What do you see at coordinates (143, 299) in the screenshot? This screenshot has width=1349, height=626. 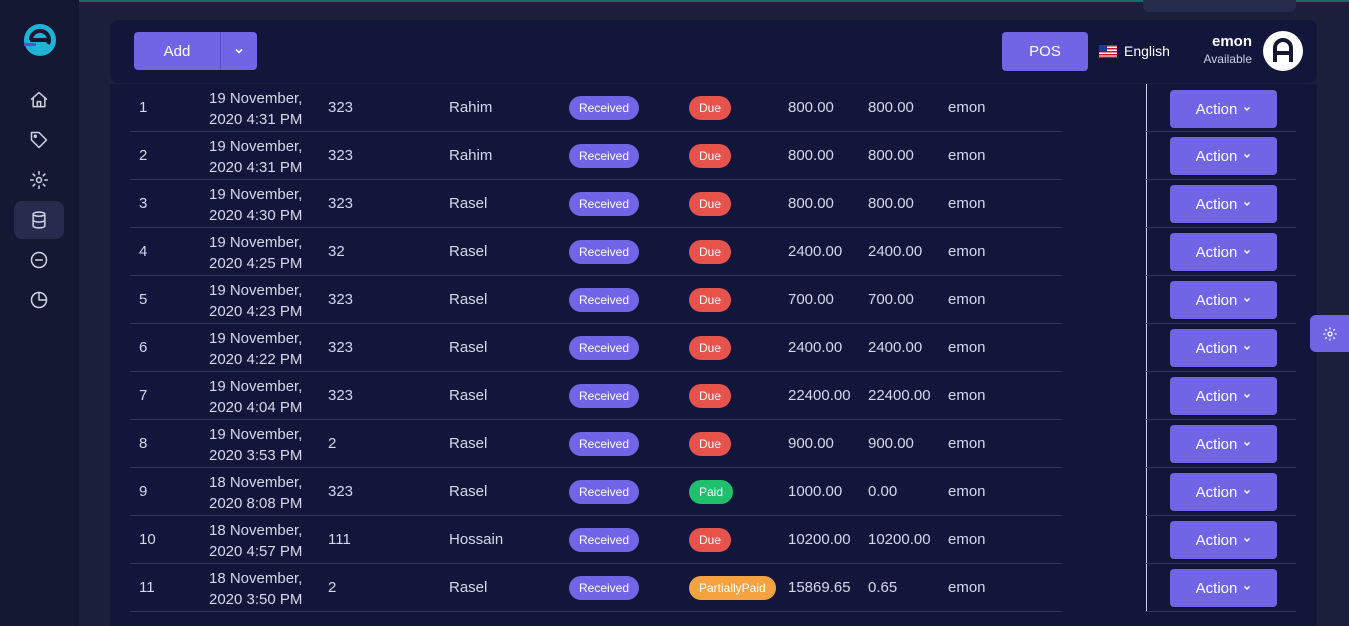 I see `row-number: 5` at bounding box center [143, 299].